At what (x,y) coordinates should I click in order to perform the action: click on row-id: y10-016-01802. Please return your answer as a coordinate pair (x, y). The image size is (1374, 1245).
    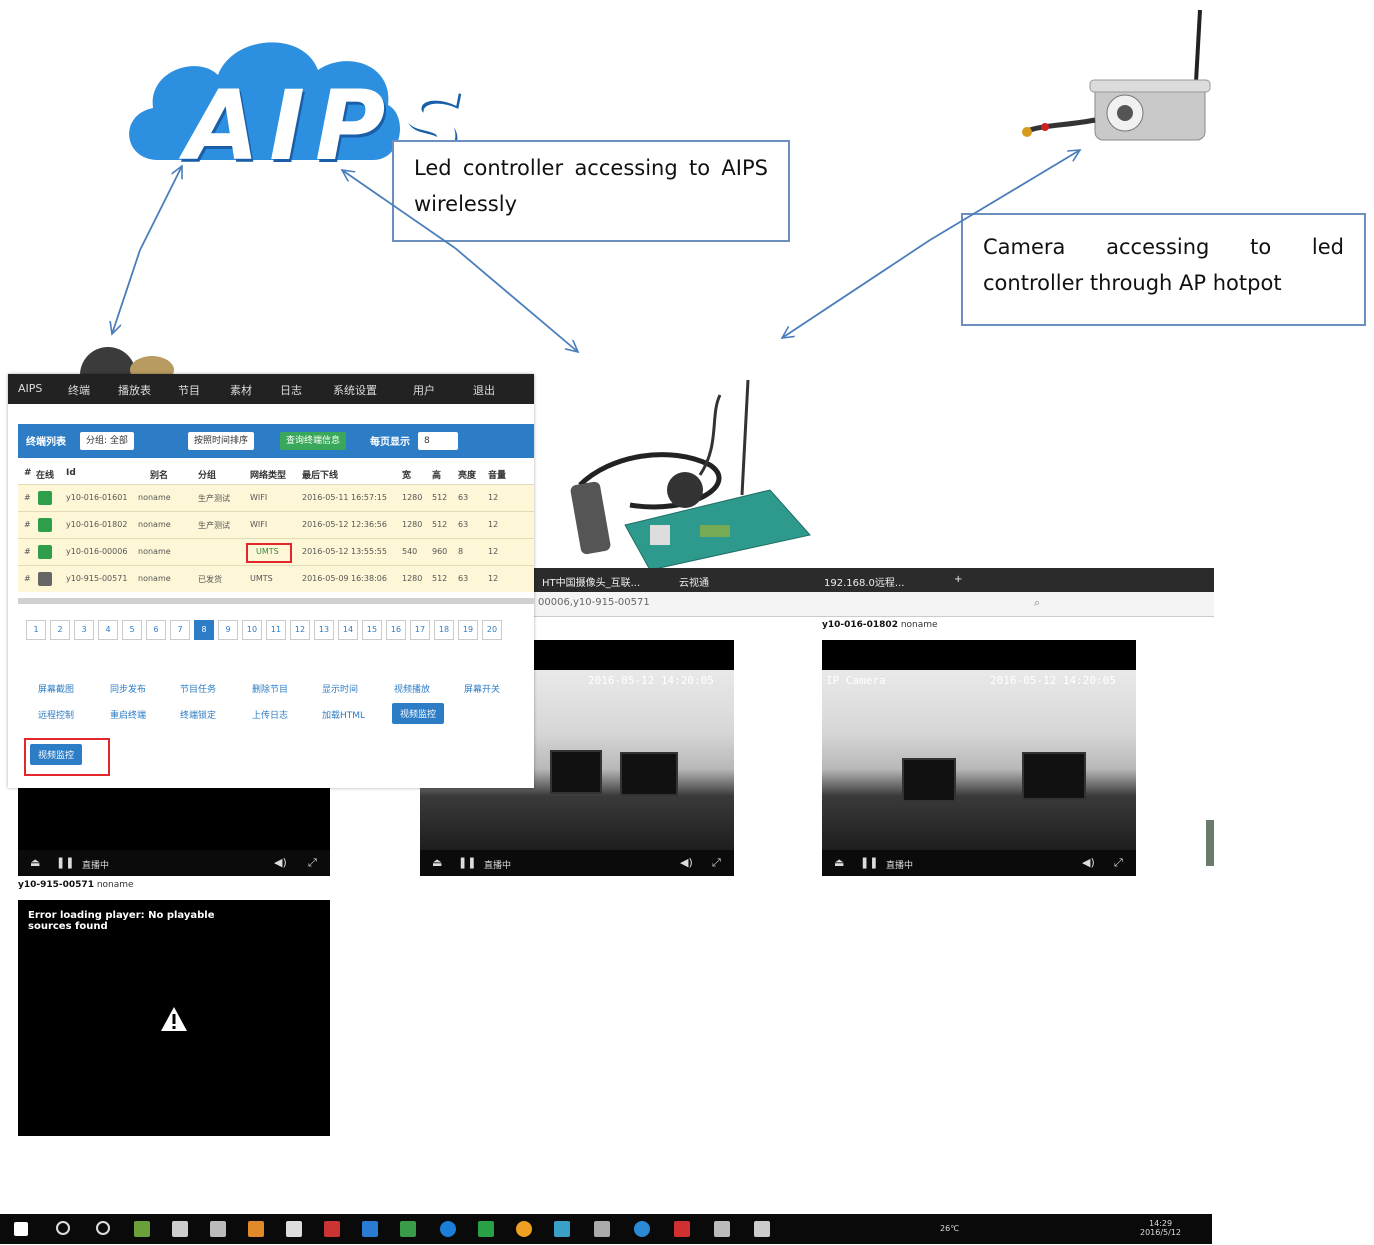
    Looking at the image, I should click on (96, 524).